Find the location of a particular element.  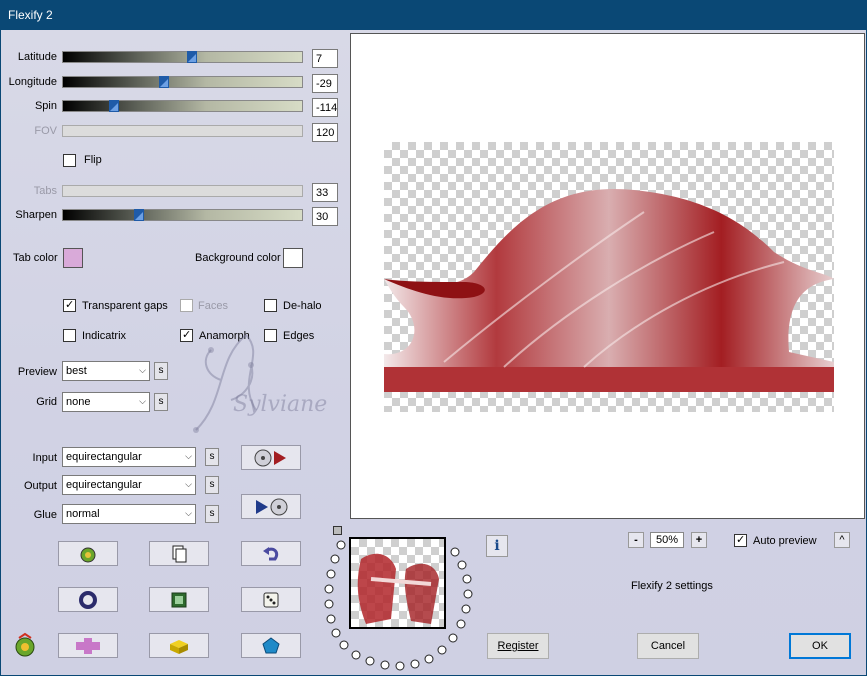

tabs-label: Tabs is located at coordinates (45, 191).